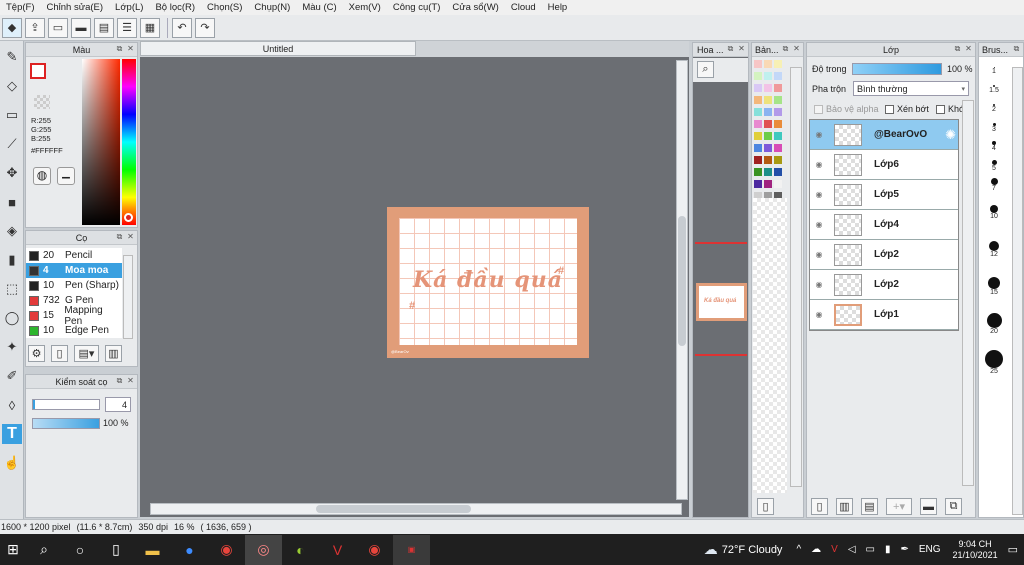 Image resolution: width=1024 pixels, height=565 pixels. What do you see at coordinates (884, 225) in the screenshot?
I see `layer-row: ◉ Lớp4` at bounding box center [884, 225].